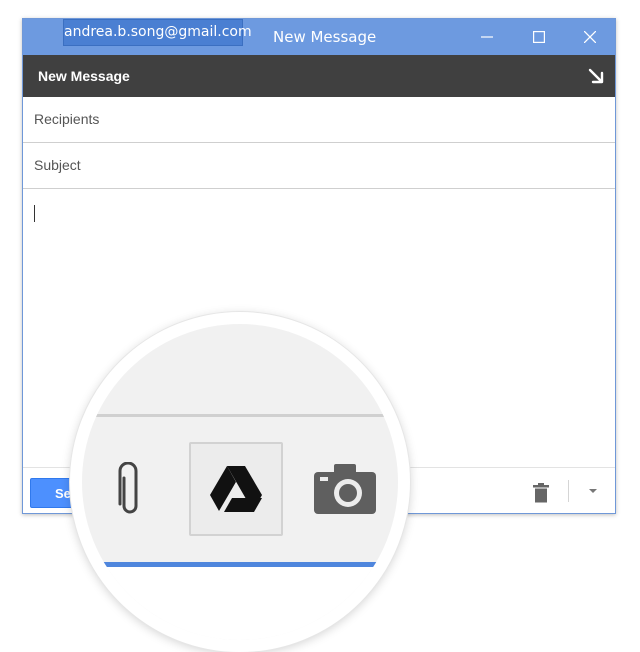  I want to click on minimize-button, so click(487, 37).